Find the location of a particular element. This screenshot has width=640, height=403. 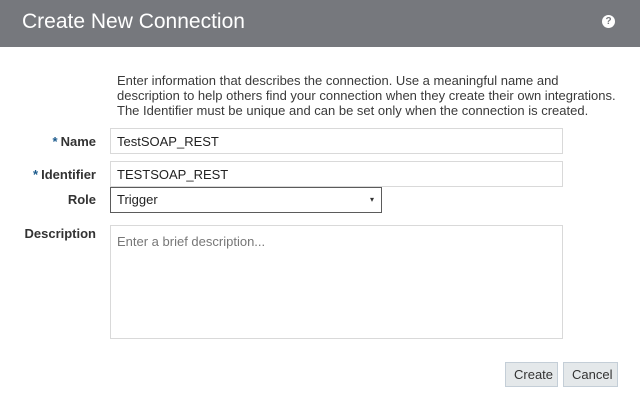

role-selected-value: Trigger is located at coordinates (137, 199).